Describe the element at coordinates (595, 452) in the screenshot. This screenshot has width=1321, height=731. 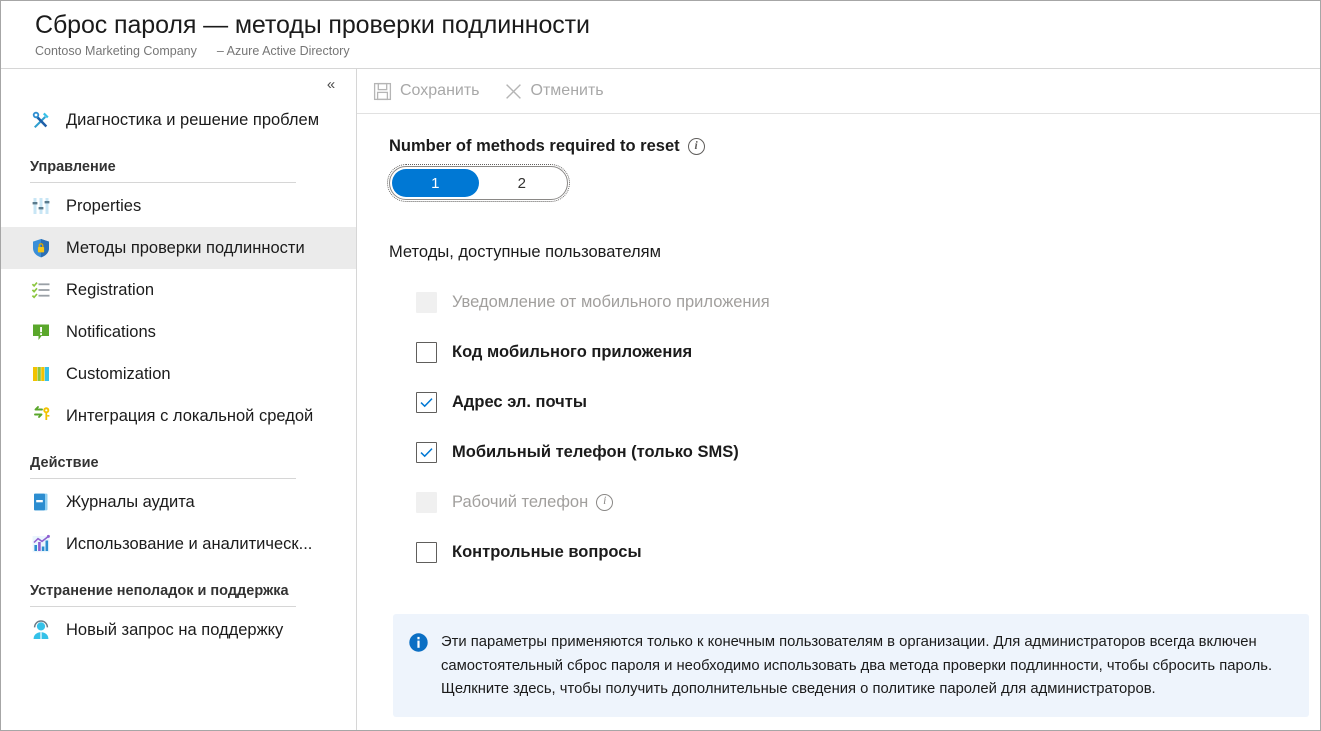
I see `method-label: Мобильный телефон (только SMS)` at that location.